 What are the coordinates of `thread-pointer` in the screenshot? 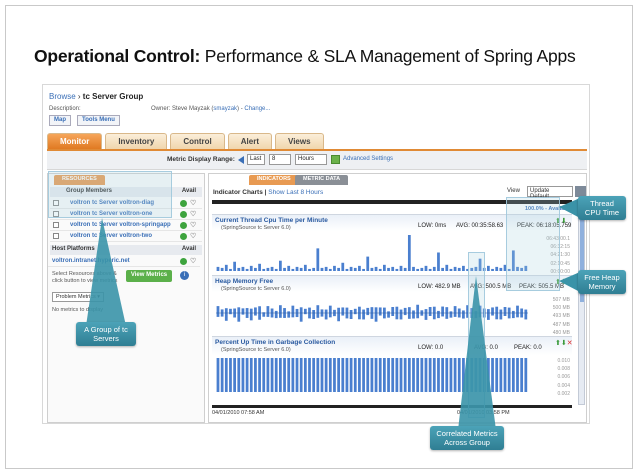 It's located at (569, 208).